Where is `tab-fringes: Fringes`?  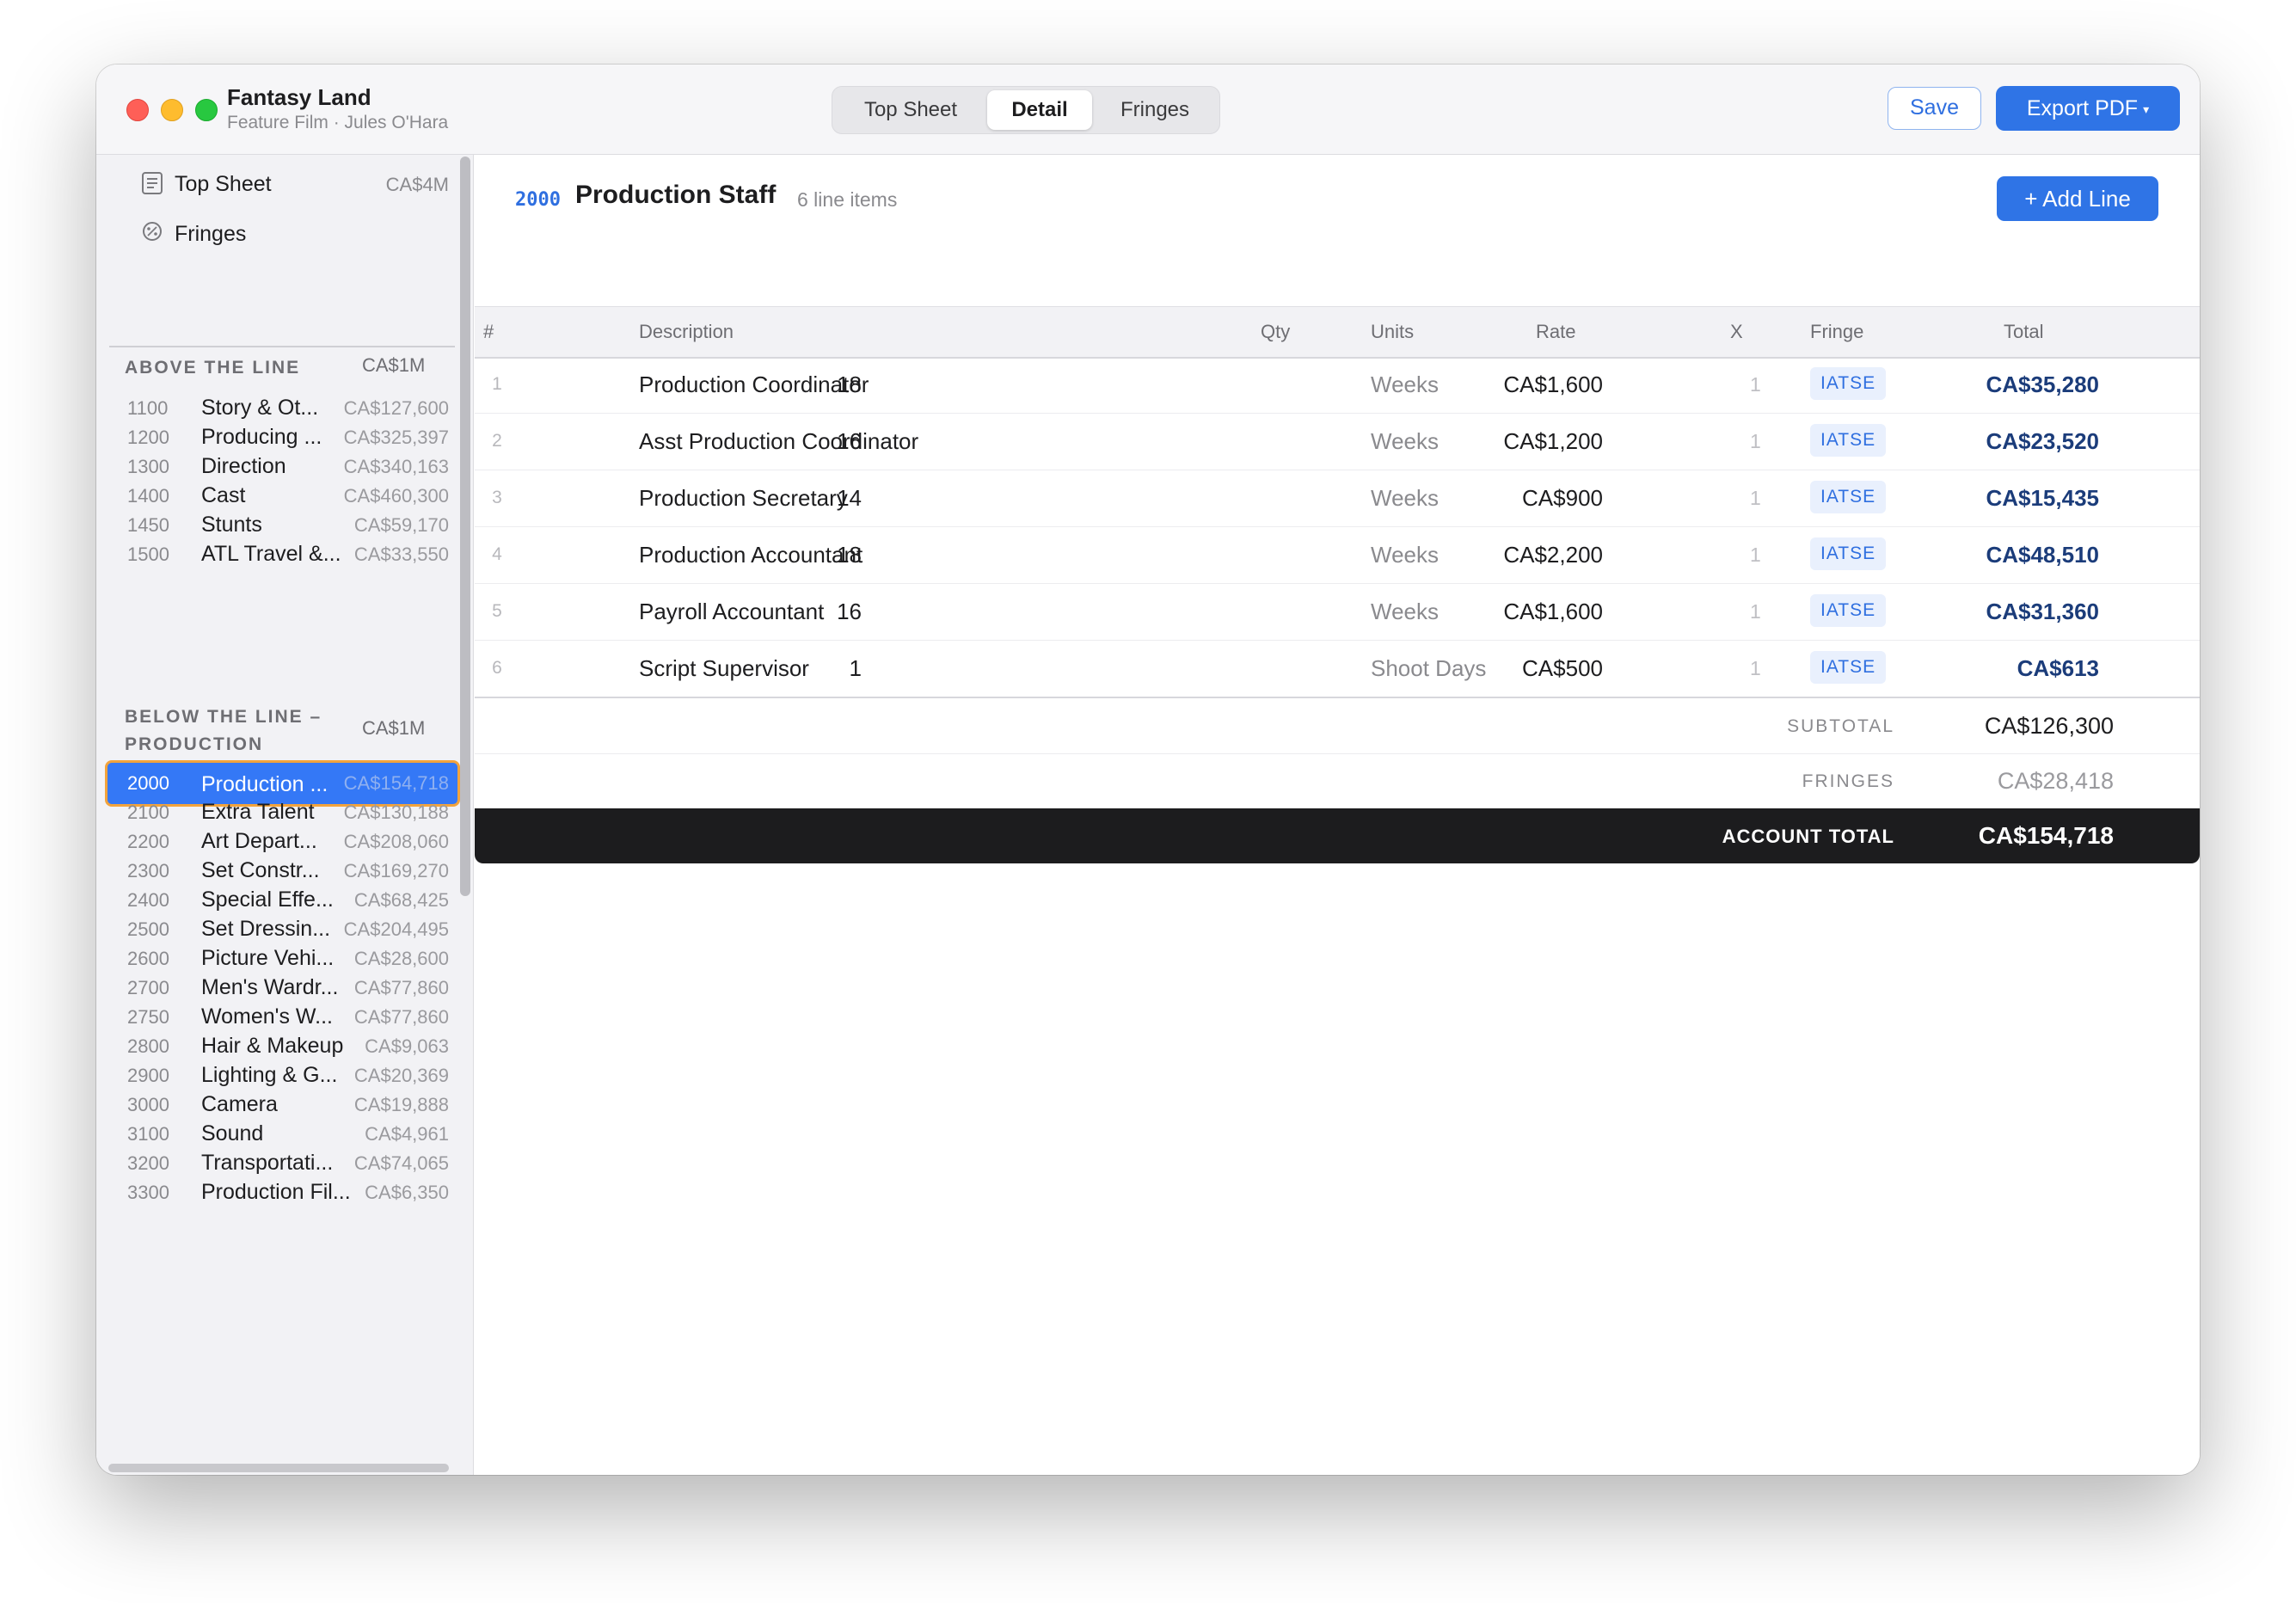 tab-fringes: Fringes is located at coordinates (1155, 110).